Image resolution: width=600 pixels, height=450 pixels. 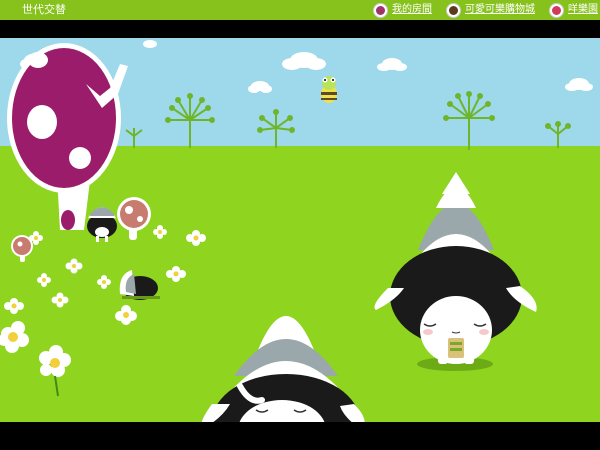 I want to click on top-bar: 世代交替 我的房間 可愛可樂購物城 咩樂園, so click(x=300, y=10).